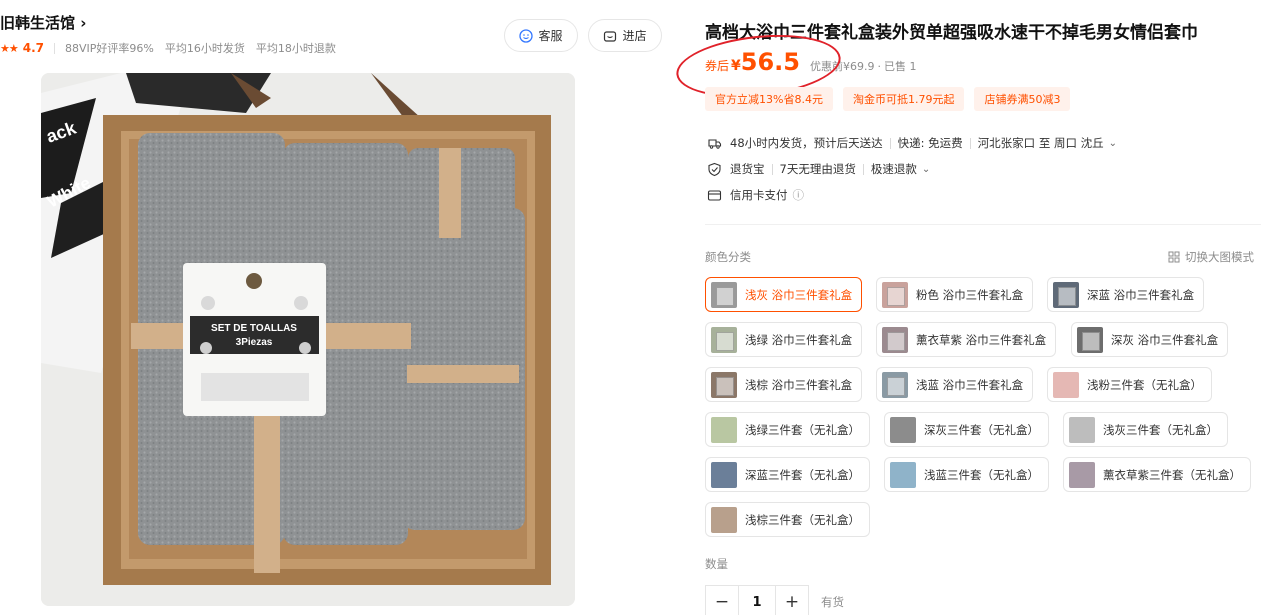 Image resolution: width=1280 pixels, height=615 pixels. I want to click on variant-option: 浅蓝 浴巾三件套礼盒, so click(955, 384).